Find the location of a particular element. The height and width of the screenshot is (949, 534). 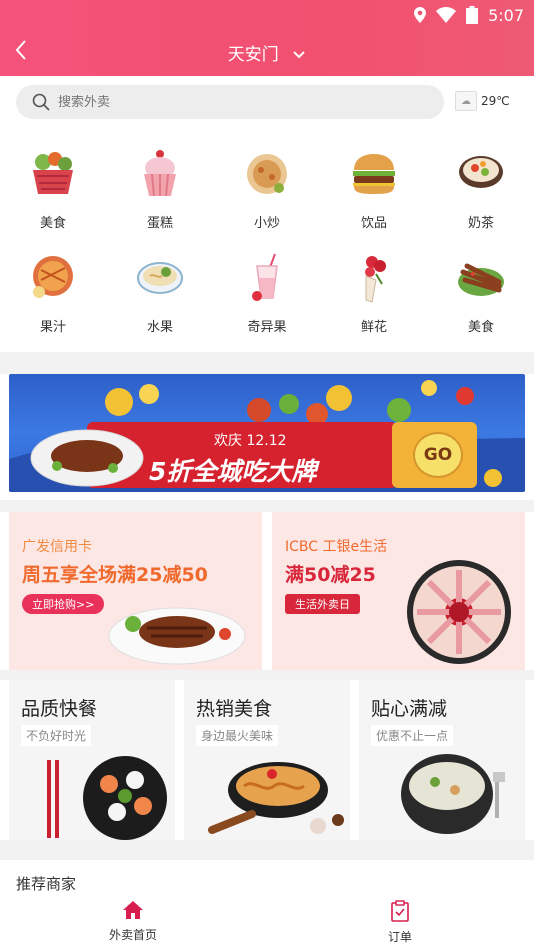

status-bar: 5:07 is located at coordinates (469, 15).